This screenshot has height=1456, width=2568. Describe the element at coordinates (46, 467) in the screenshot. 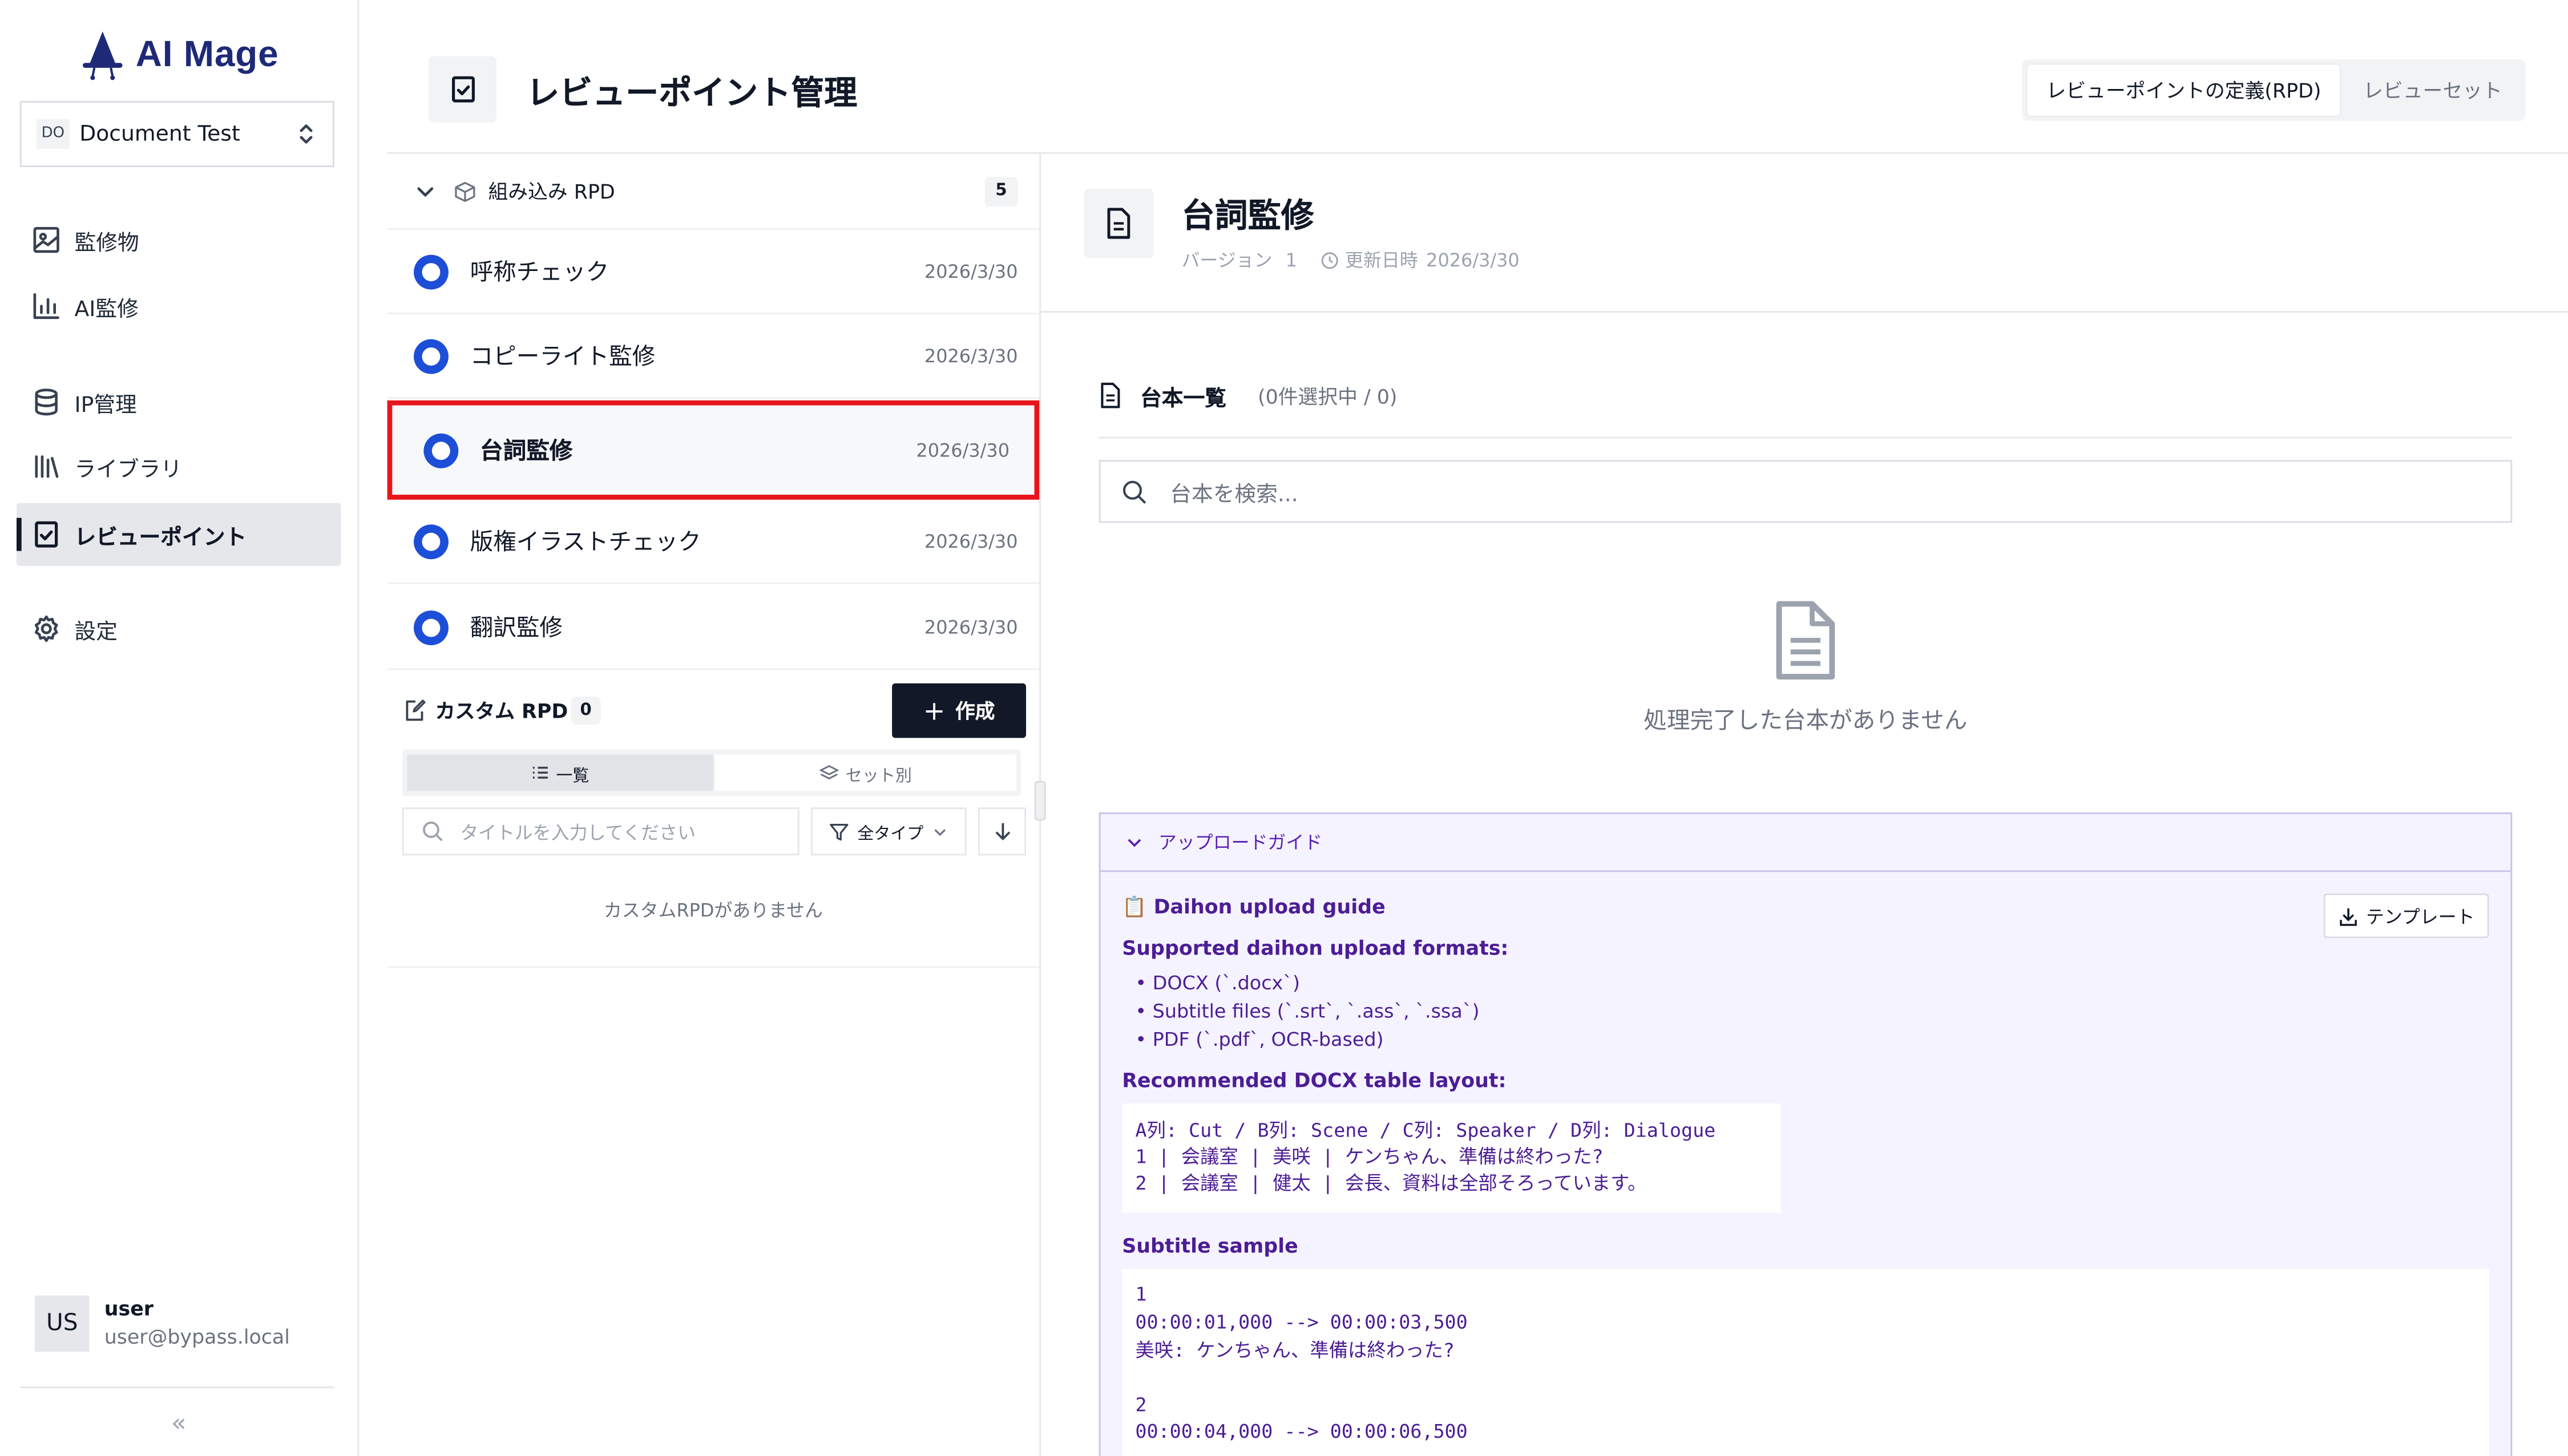

I see `library-icon` at that location.